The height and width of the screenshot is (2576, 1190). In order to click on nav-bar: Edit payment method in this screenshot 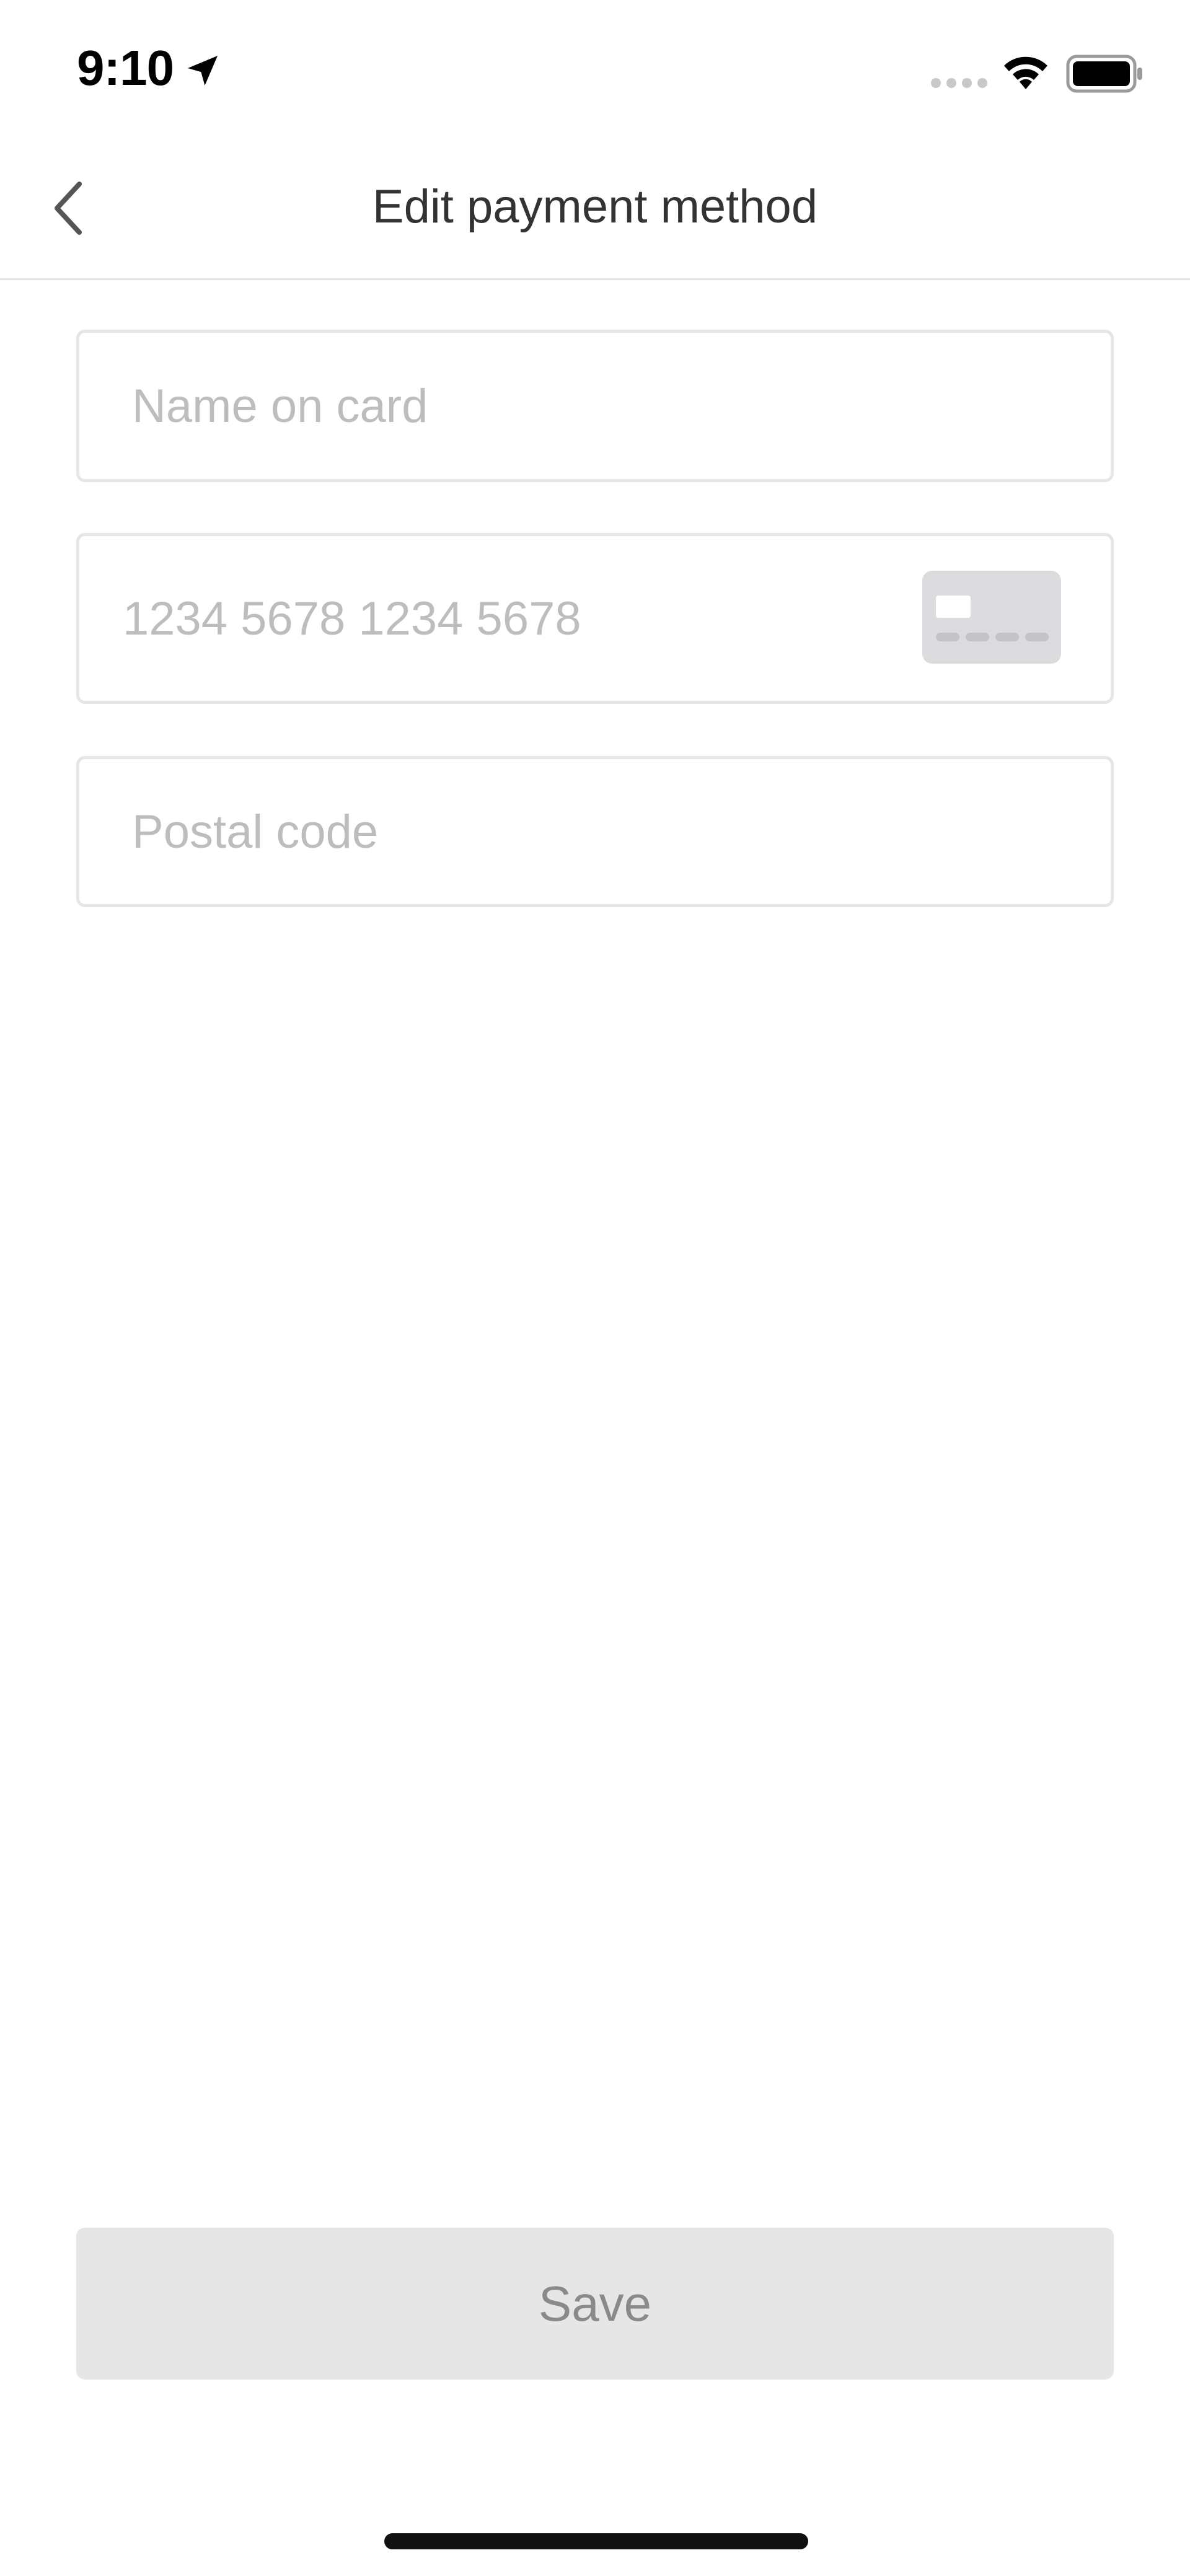, I will do `click(595, 212)`.